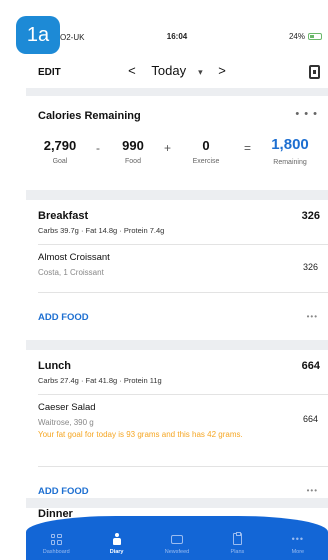 Image resolution: width=328 pixels, height=560 pixels. I want to click on remaining-cell: 1,800 Remaining, so click(290, 151).